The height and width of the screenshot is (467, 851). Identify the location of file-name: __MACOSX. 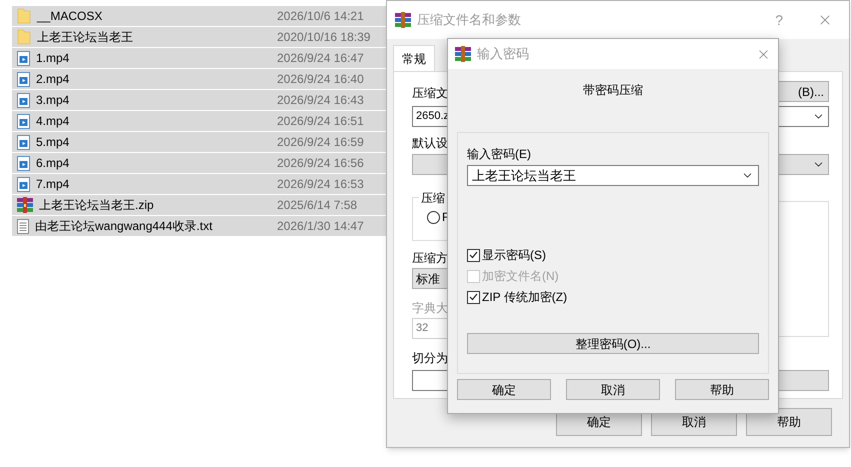
(69, 16).